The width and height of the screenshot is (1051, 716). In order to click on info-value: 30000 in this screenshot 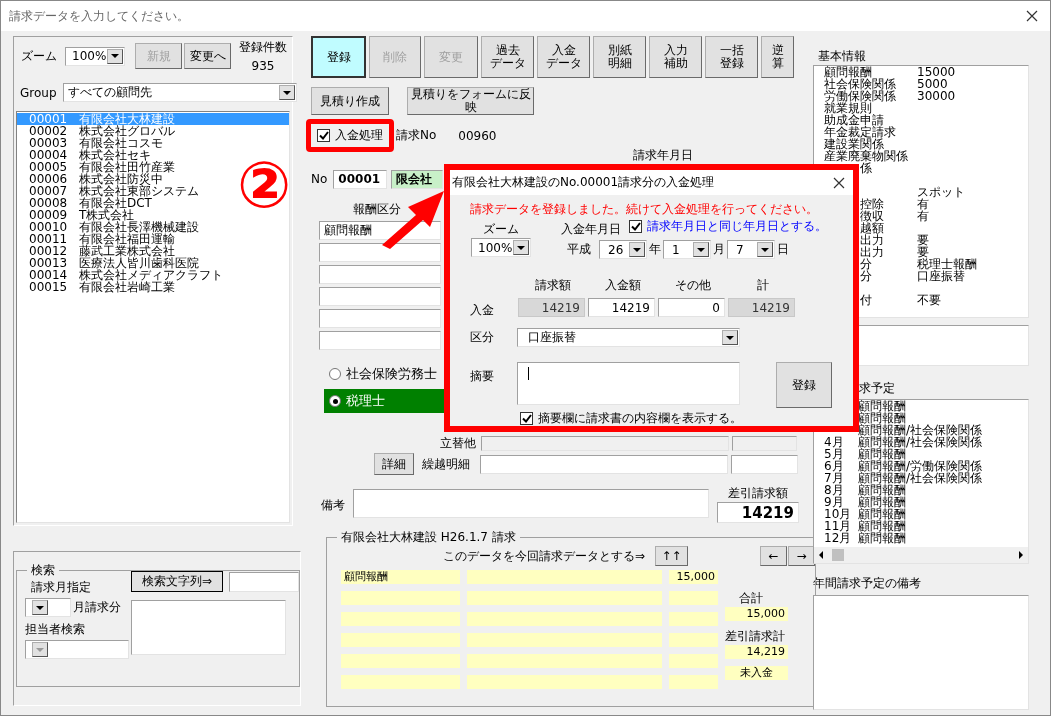, I will do `click(936, 96)`.